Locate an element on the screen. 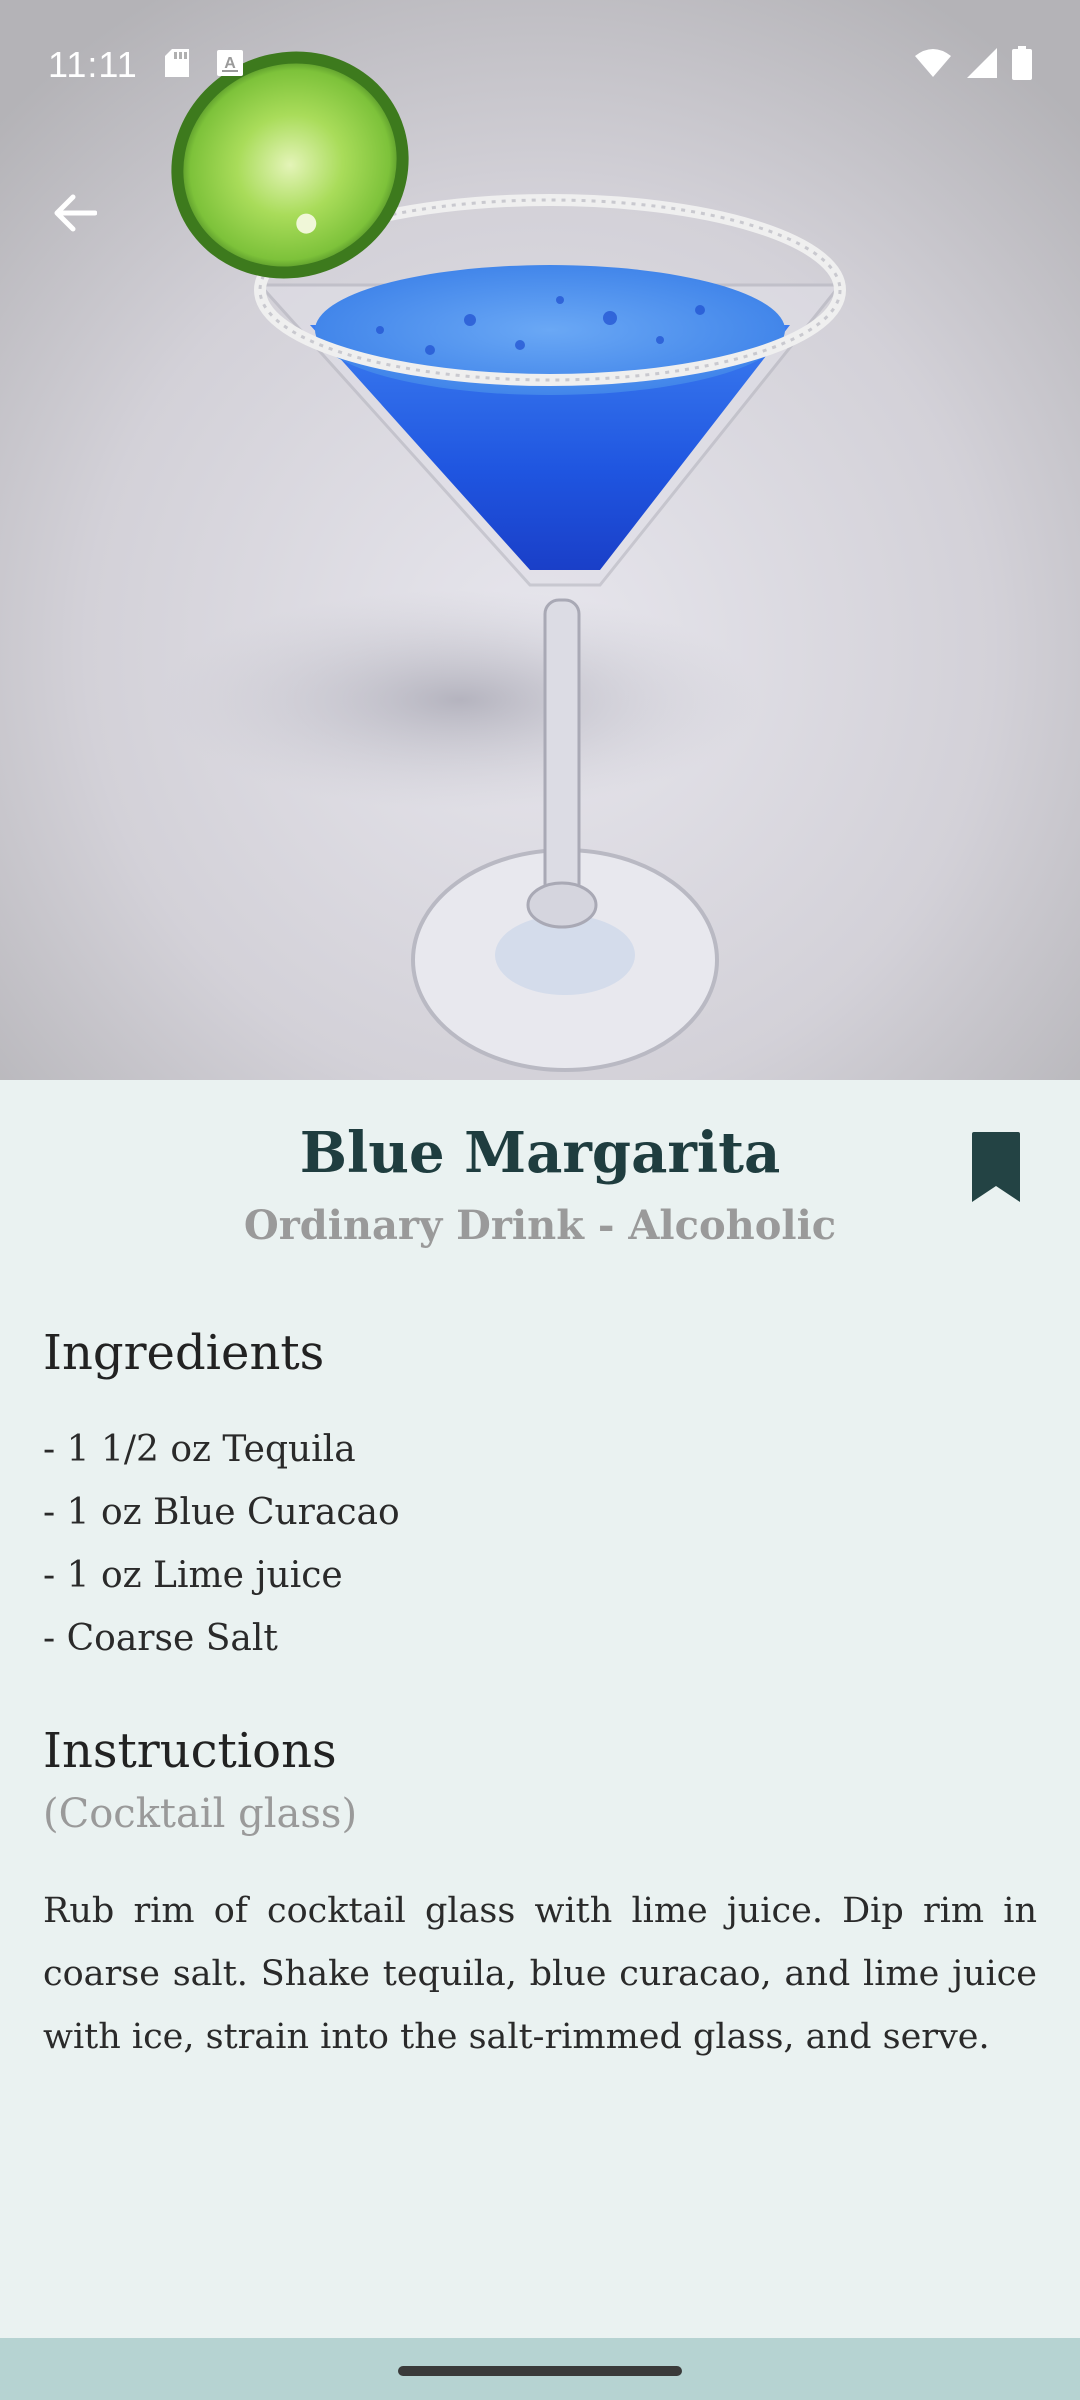  drink-category: Ordinary Drink - Alcoholic is located at coordinates (540, 1225).